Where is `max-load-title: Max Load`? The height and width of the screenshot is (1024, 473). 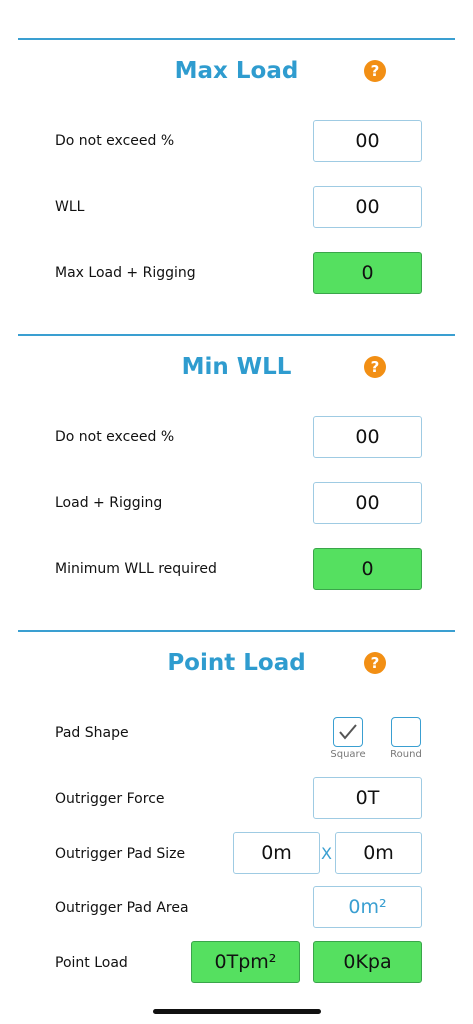
max-load-title: Max Load is located at coordinates (236, 71).